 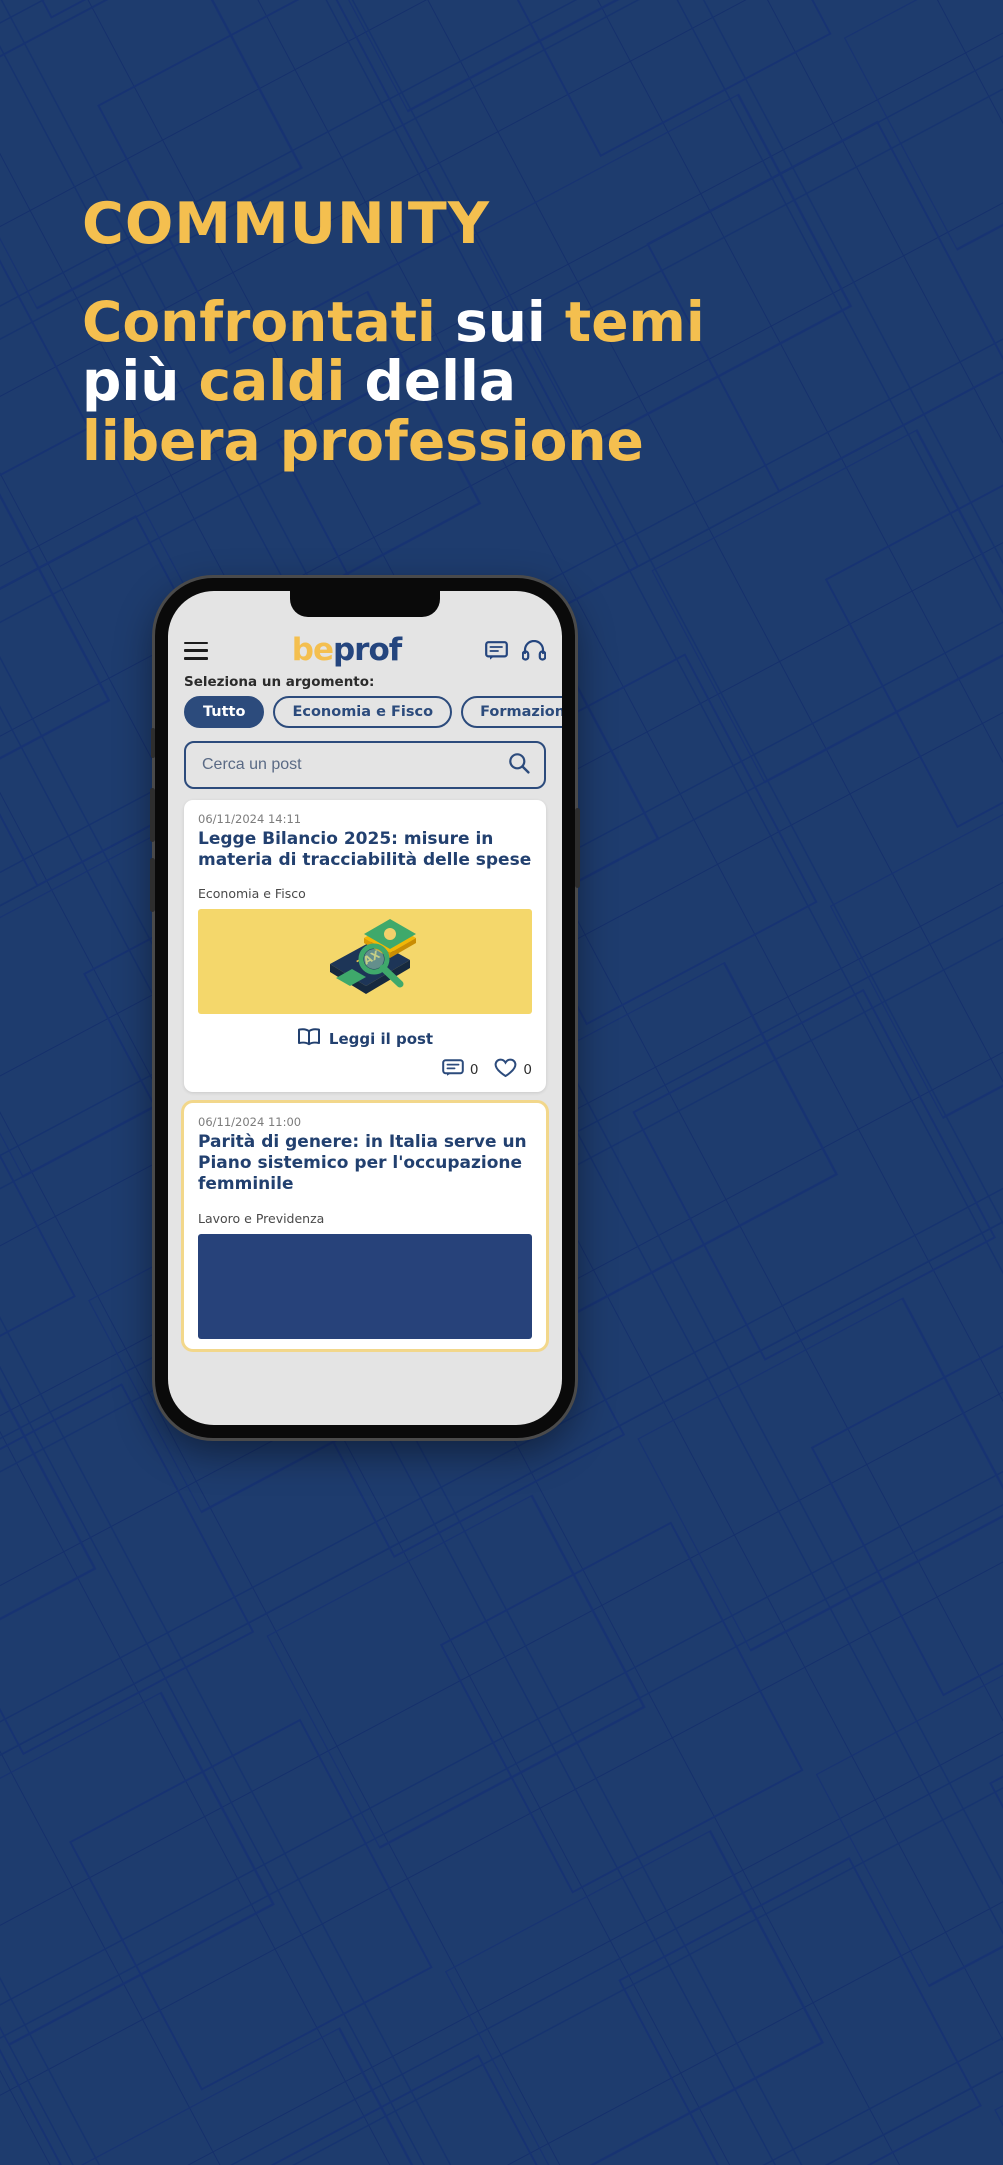 I want to click on phone-power-button, so click(x=577, y=848).